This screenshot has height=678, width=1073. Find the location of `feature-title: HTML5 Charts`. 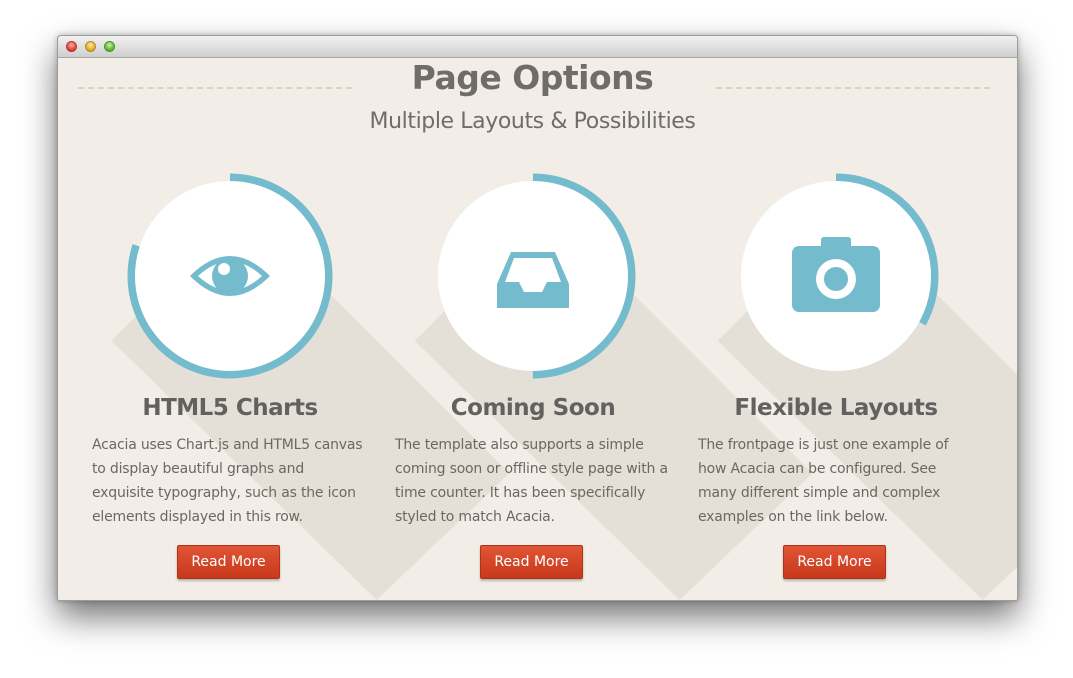

feature-title: HTML5 Charts is located at coordinates (230, 408).